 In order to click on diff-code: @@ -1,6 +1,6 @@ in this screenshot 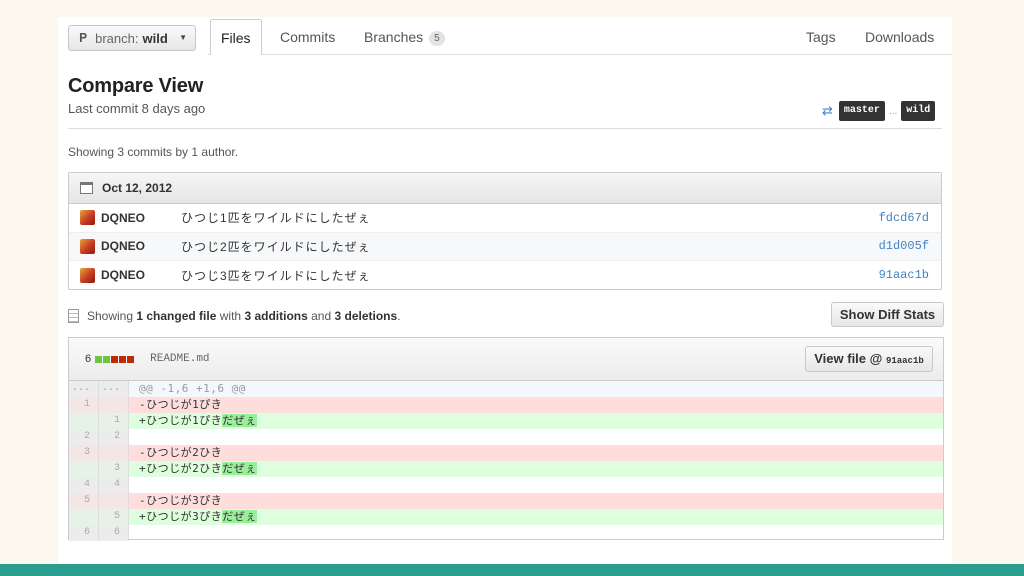, I will do `click(536, 389)`.